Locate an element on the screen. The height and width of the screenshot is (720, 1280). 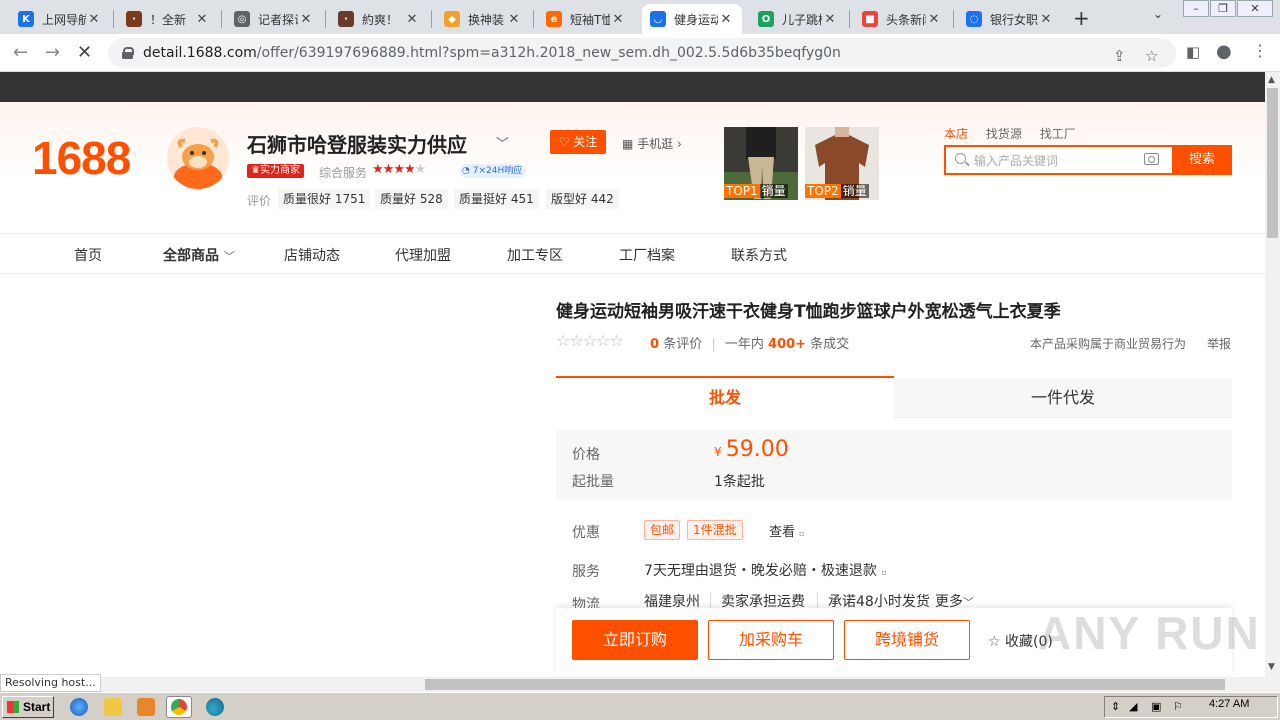
nav-contact: 联系方式 is located at coordinates (759, 255).